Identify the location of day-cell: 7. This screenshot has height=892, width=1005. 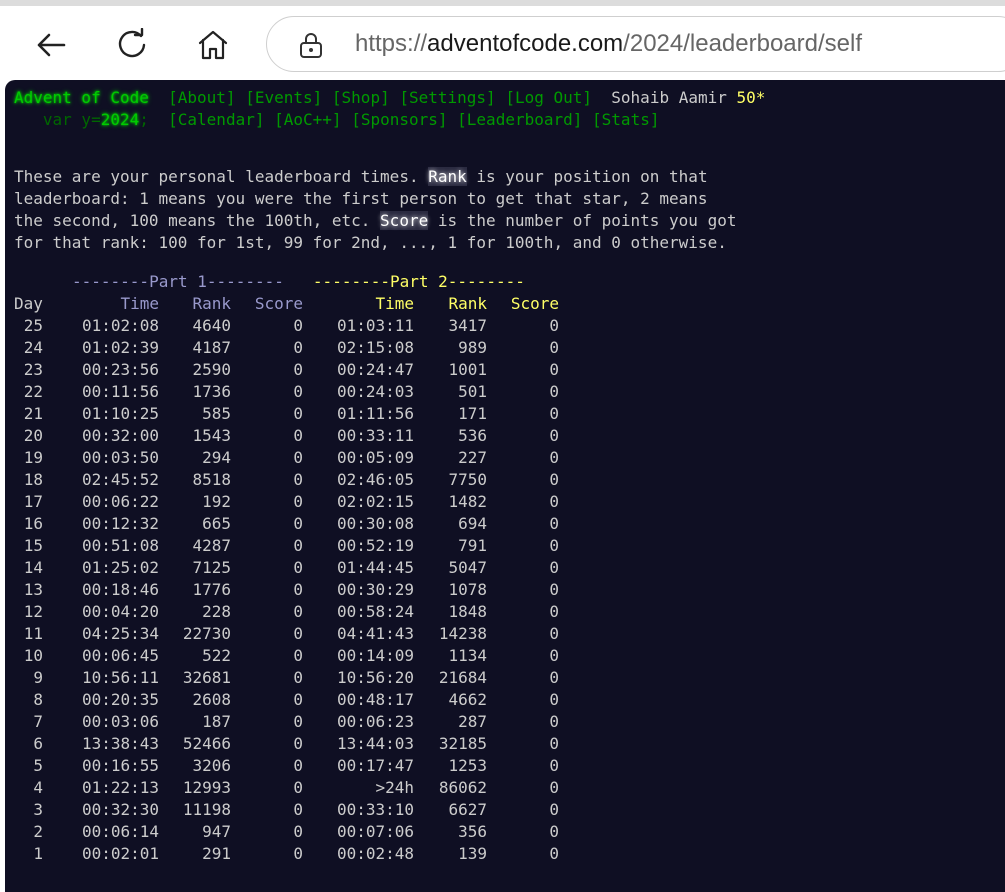
(38, 721).